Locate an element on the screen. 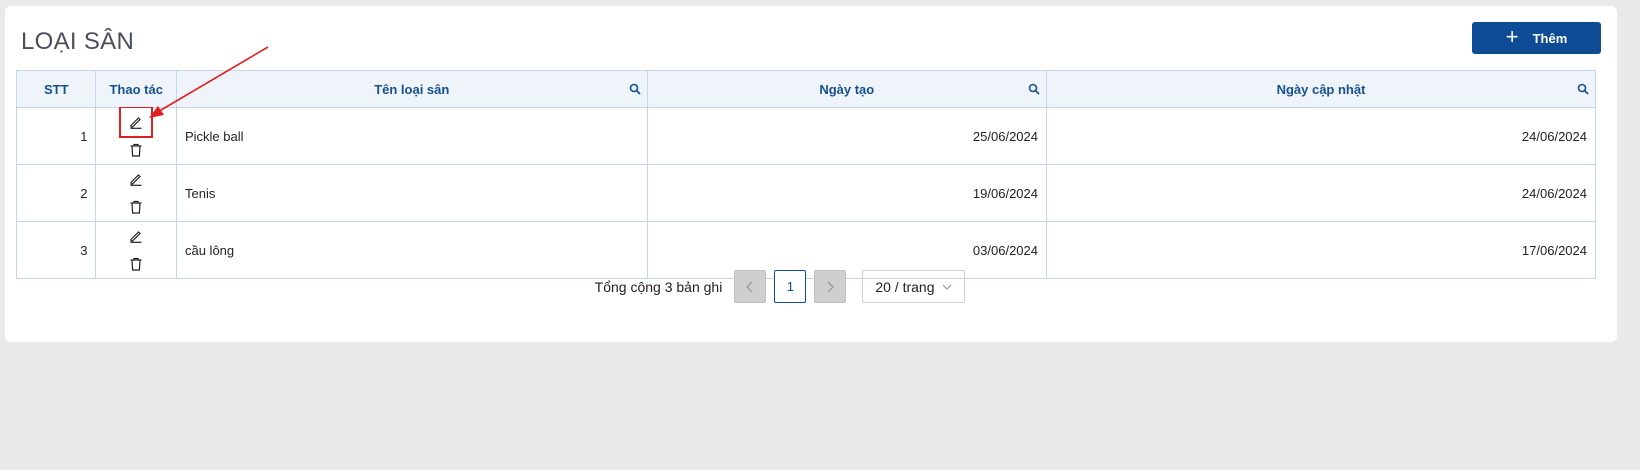  prev-page-button is located at coordinates (750, 286).